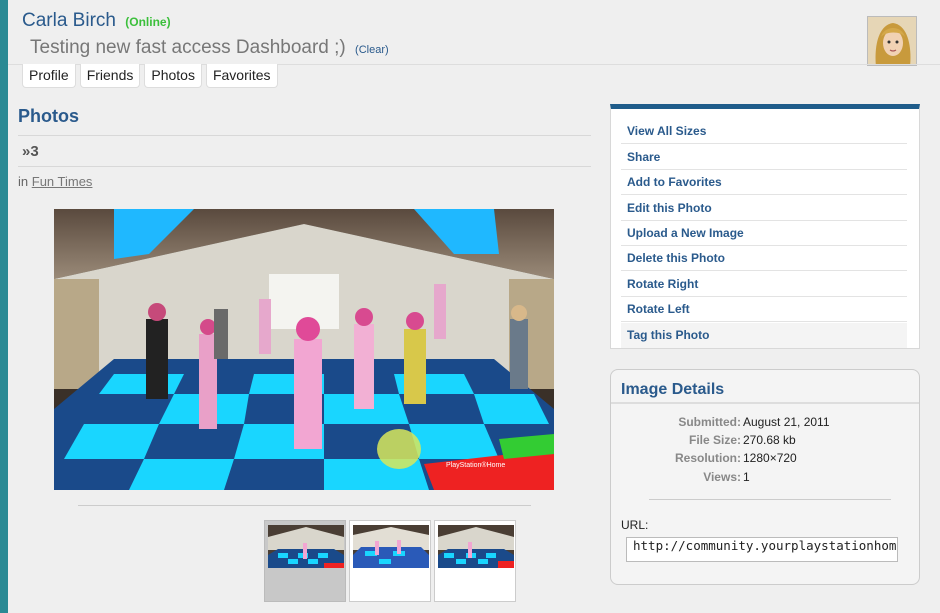 Image resolution: width=940 pixels, height=613 pixels. Describe the element at coordinates (110, 76) in the screenshot. I see `tab-friends: Friends` at that location.